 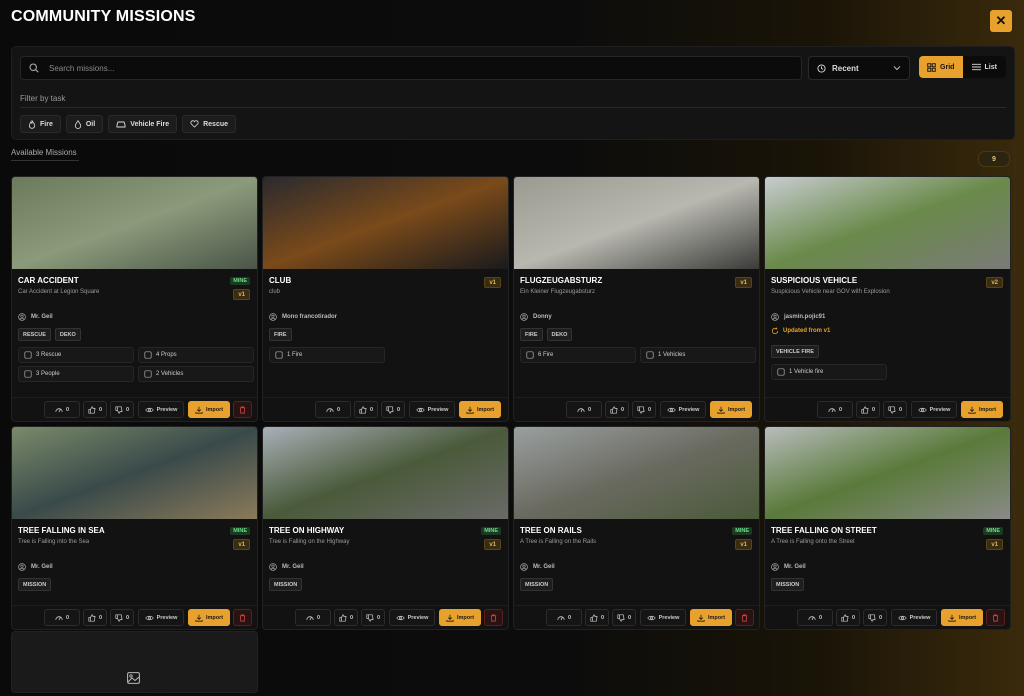 What do you see at coordinates (44, 152) in the screenshot?
I see `section-title: Available Missions` at bounding box center [44, 152].